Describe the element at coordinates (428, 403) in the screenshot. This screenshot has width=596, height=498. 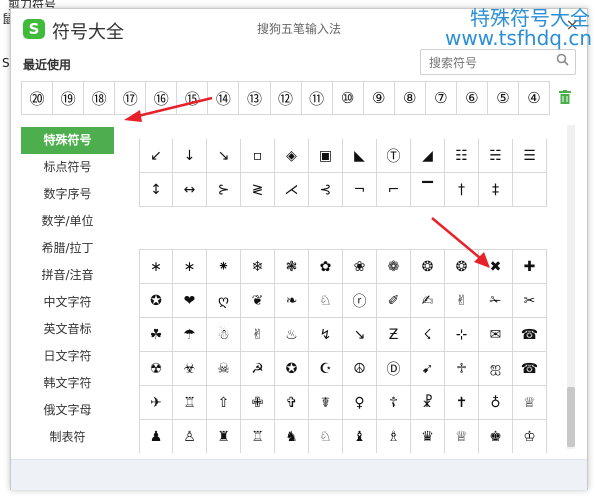
I see `symbol-cell: ☧` at that location.